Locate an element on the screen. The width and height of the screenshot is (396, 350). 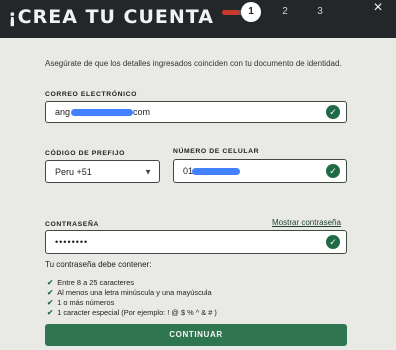
email-value: ang com is located at coordinates (103, 112).